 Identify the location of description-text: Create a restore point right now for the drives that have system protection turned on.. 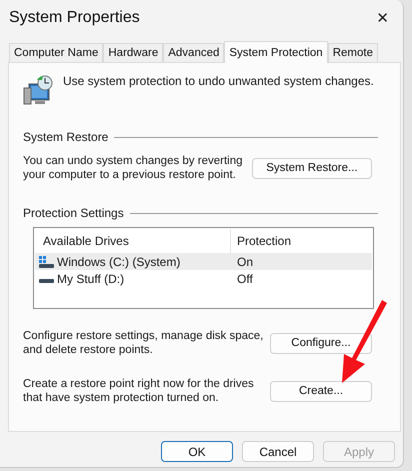
(139, 391).